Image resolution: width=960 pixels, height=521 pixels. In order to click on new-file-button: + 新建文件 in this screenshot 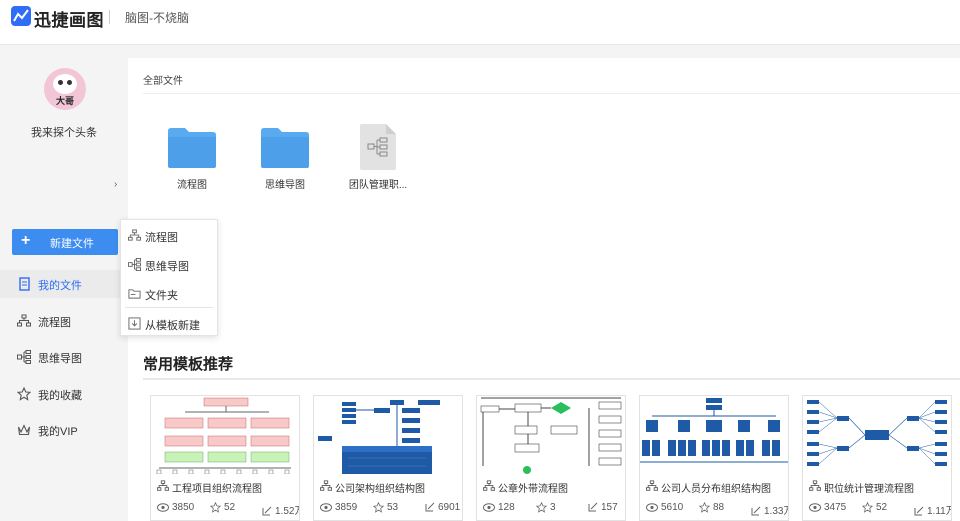, I will do `click(65, 242)`.